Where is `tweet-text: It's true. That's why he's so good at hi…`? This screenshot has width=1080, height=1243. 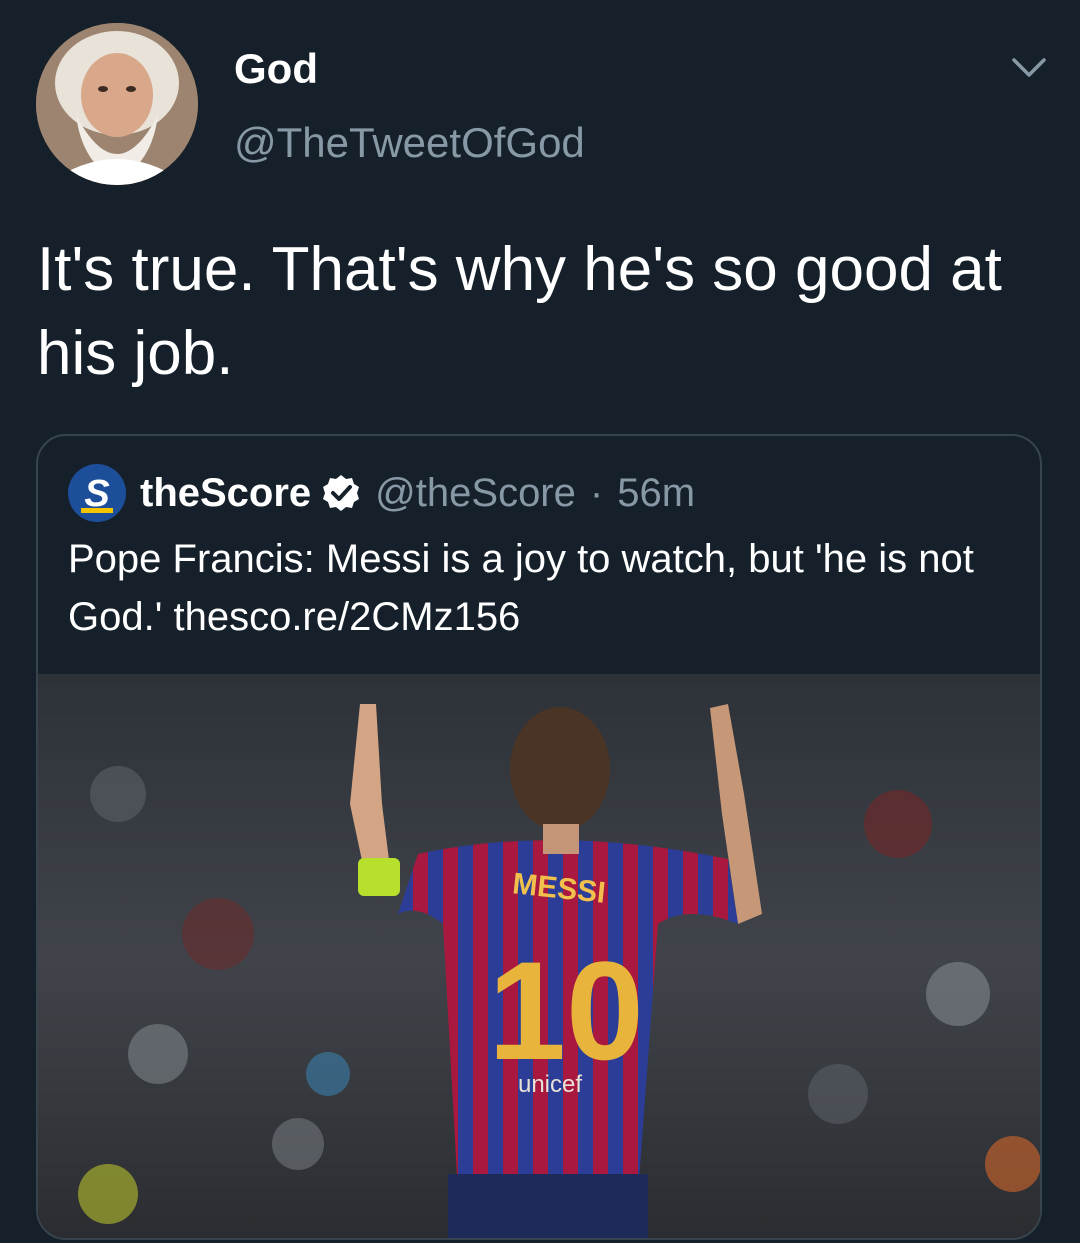 tweet-text: It's true. That's why he's so good at hi… is located at coordinates (519, 311).